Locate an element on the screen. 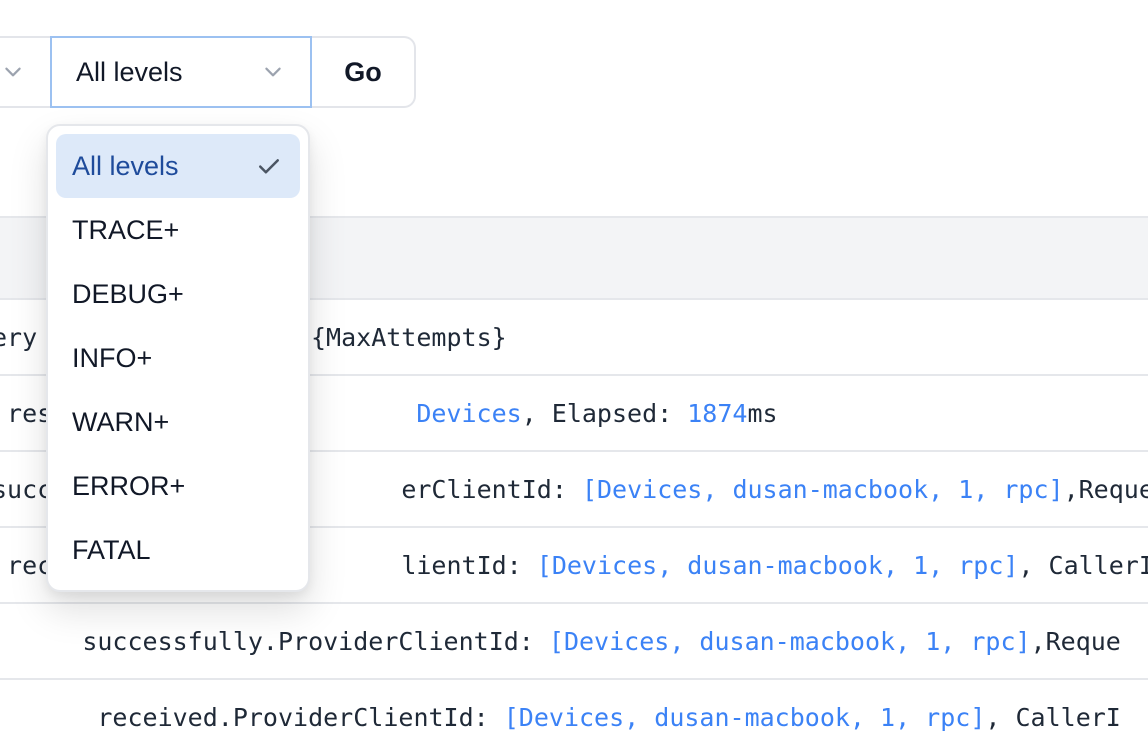 This screenshot has width=1148, height=748. level-option-info: INFO+ is located at coordinates (178, 358).